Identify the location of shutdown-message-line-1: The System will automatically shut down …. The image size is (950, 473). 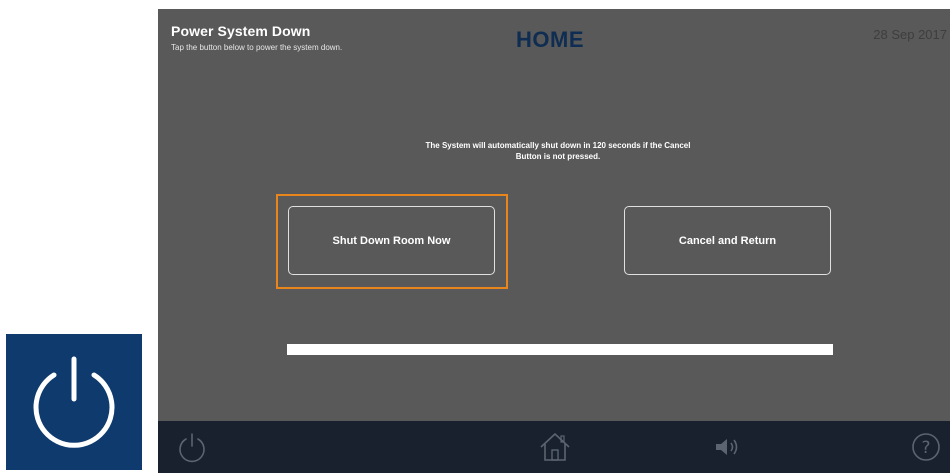
(558, 145).